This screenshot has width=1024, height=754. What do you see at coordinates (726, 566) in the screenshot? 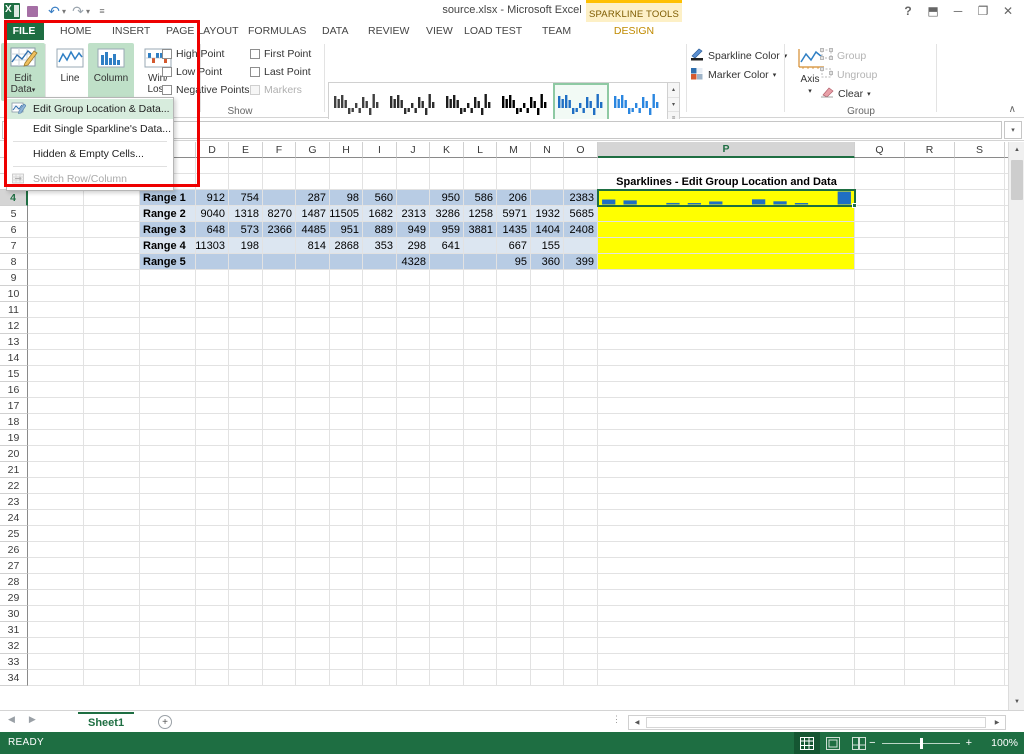
I see `cell-P27` at bounding box center [726, 566].